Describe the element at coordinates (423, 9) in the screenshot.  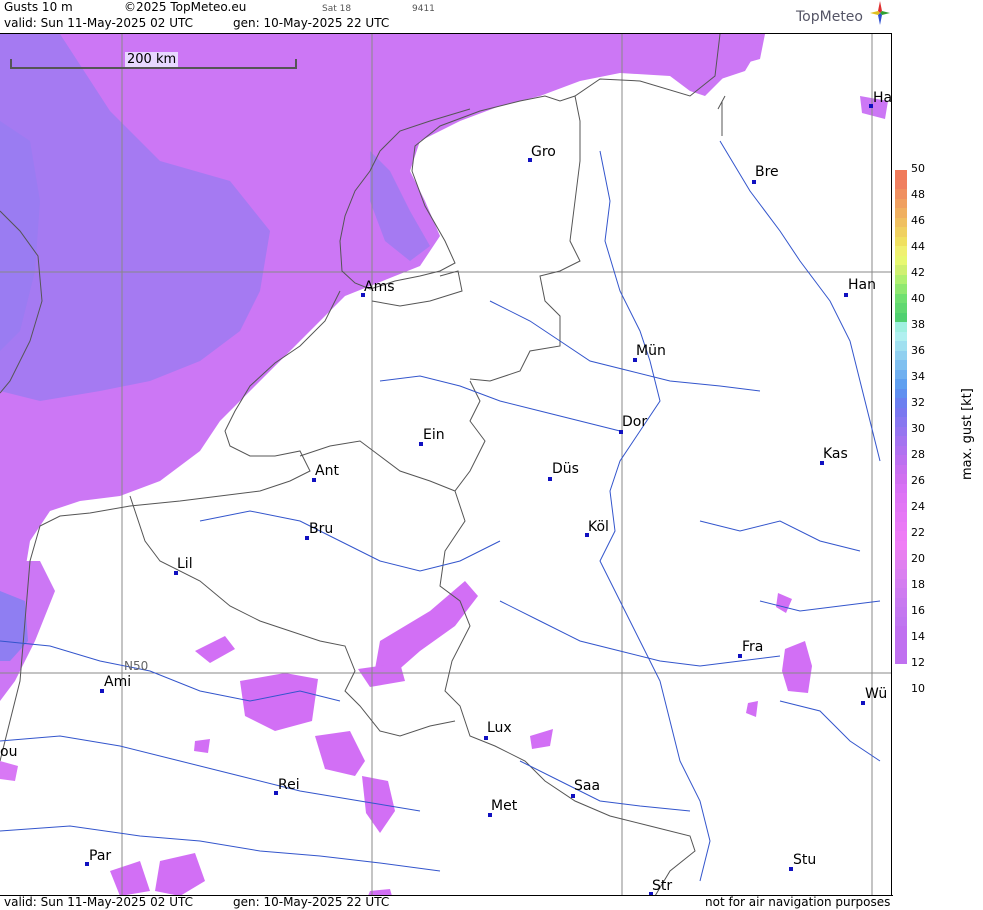
I see `run-code: 9411` at that location.